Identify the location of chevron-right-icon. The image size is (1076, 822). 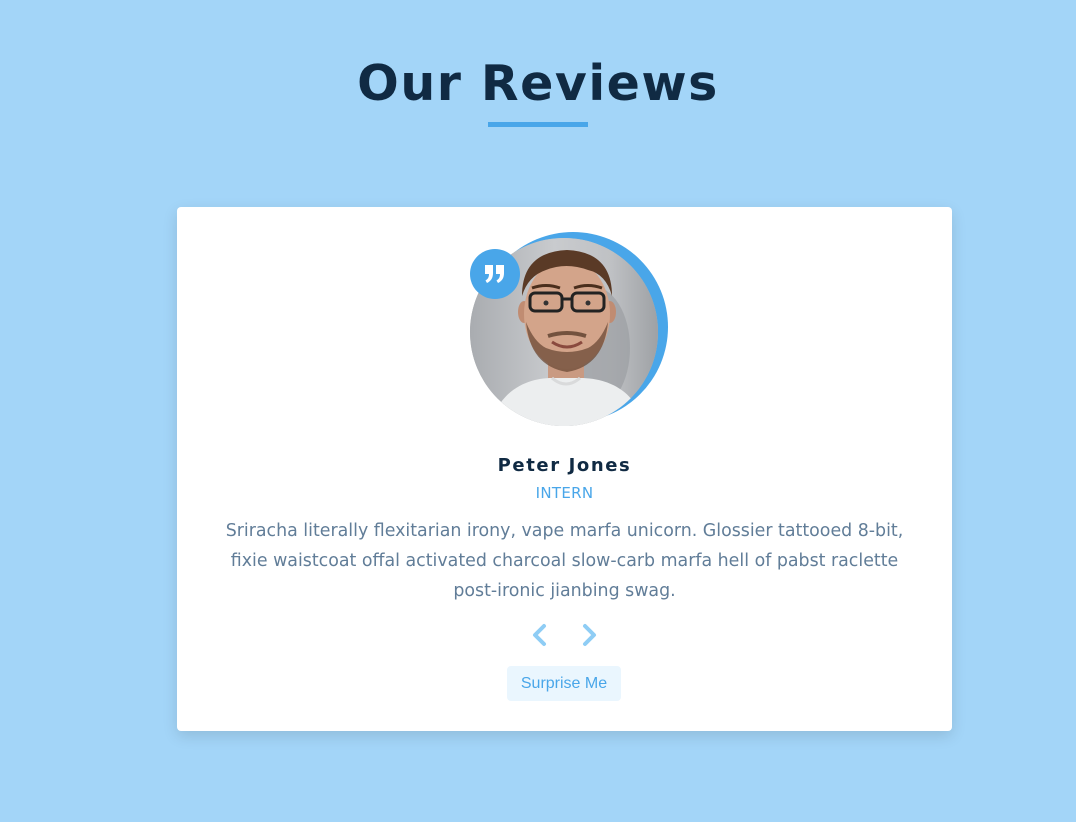
(590, 635).